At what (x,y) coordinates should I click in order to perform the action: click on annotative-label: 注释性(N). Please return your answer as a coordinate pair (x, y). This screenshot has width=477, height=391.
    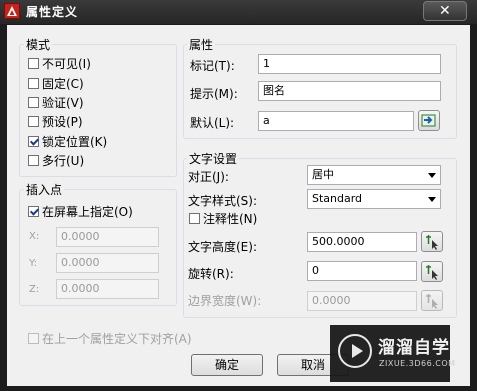
    Looking at the image, I should click on (230, 219).